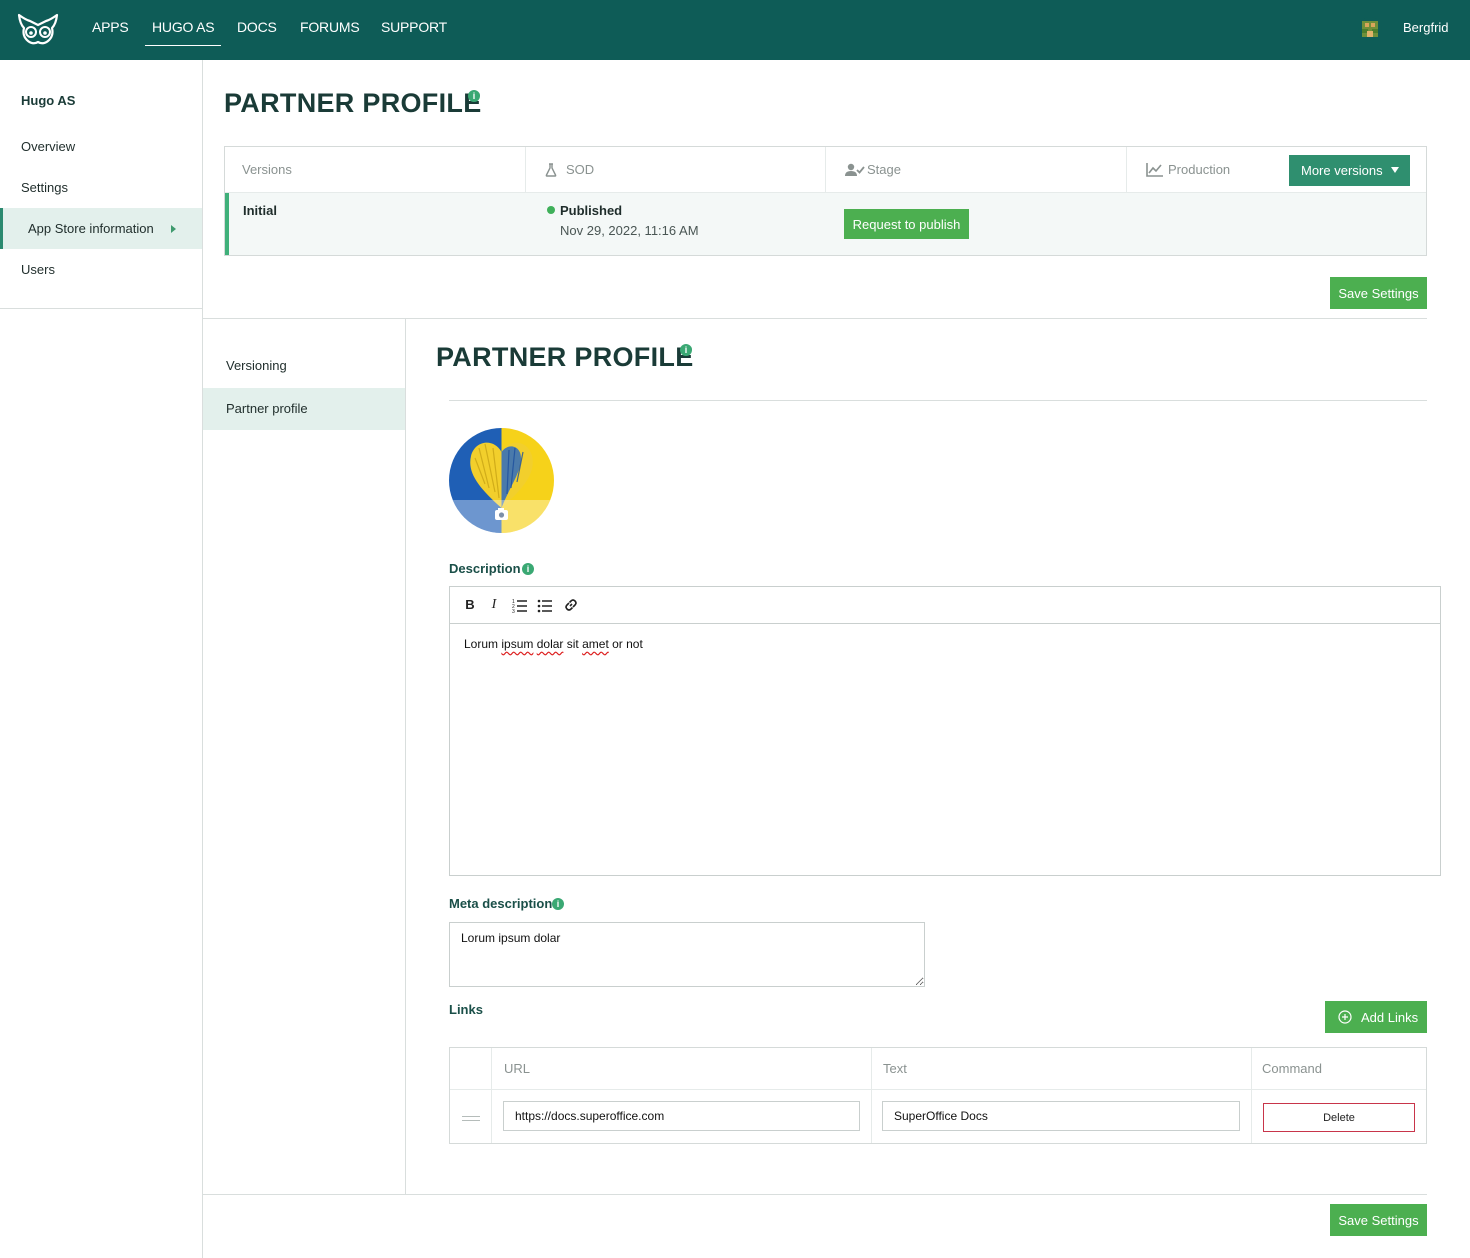  I want to click on nav-apps: APPS, so click(110, 27).